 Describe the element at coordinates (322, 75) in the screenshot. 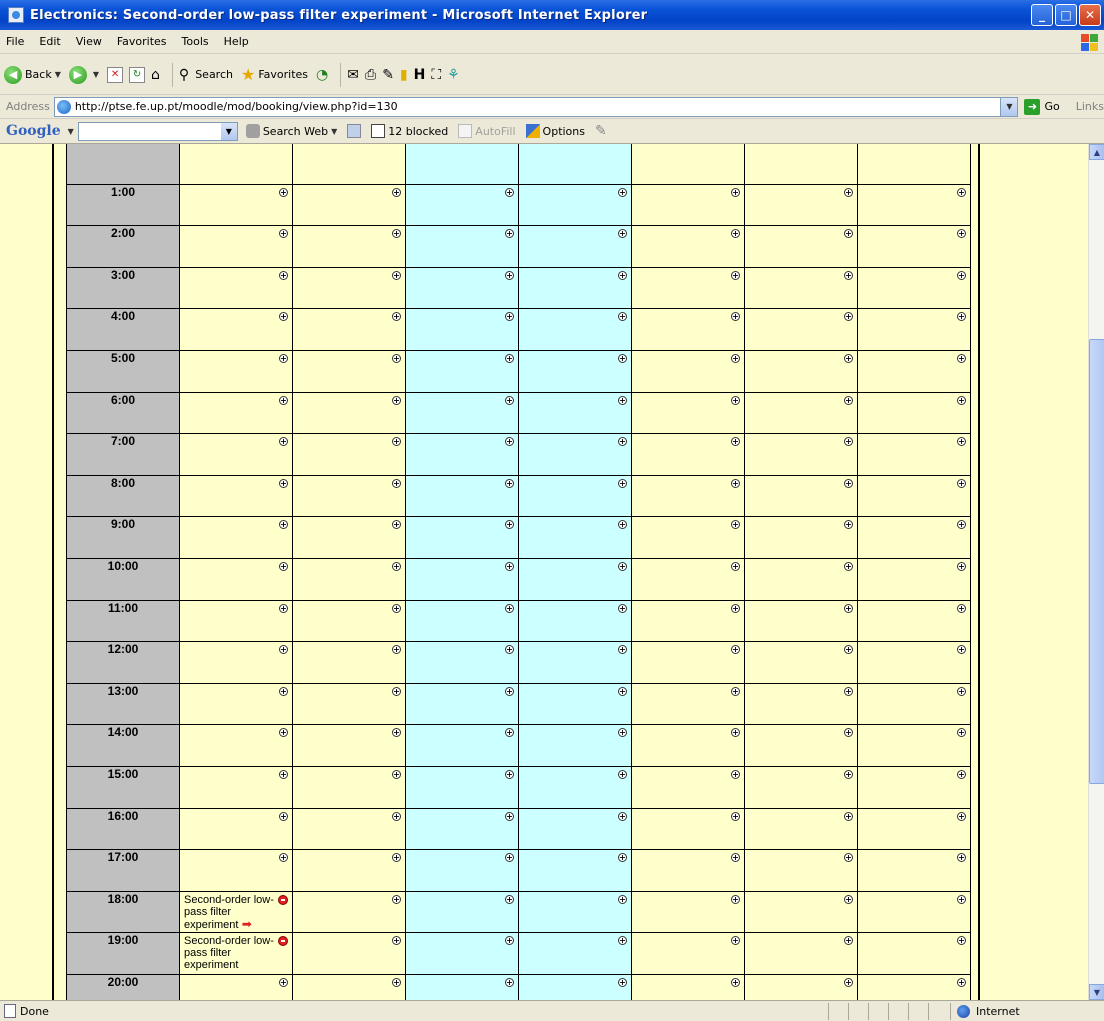

I see `history-icon: ◔` at that location.